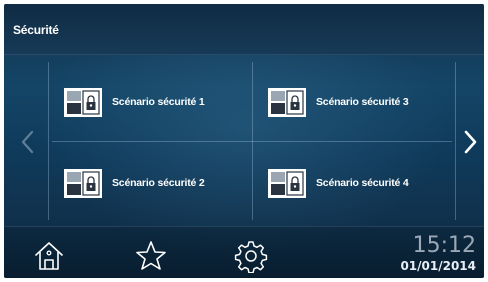 Image resolution: width=488 pixels, height=282 pixels. Describe the element at coordinates (444, 245) in the screenshot. I see `clock-time: 15:12` at that location.